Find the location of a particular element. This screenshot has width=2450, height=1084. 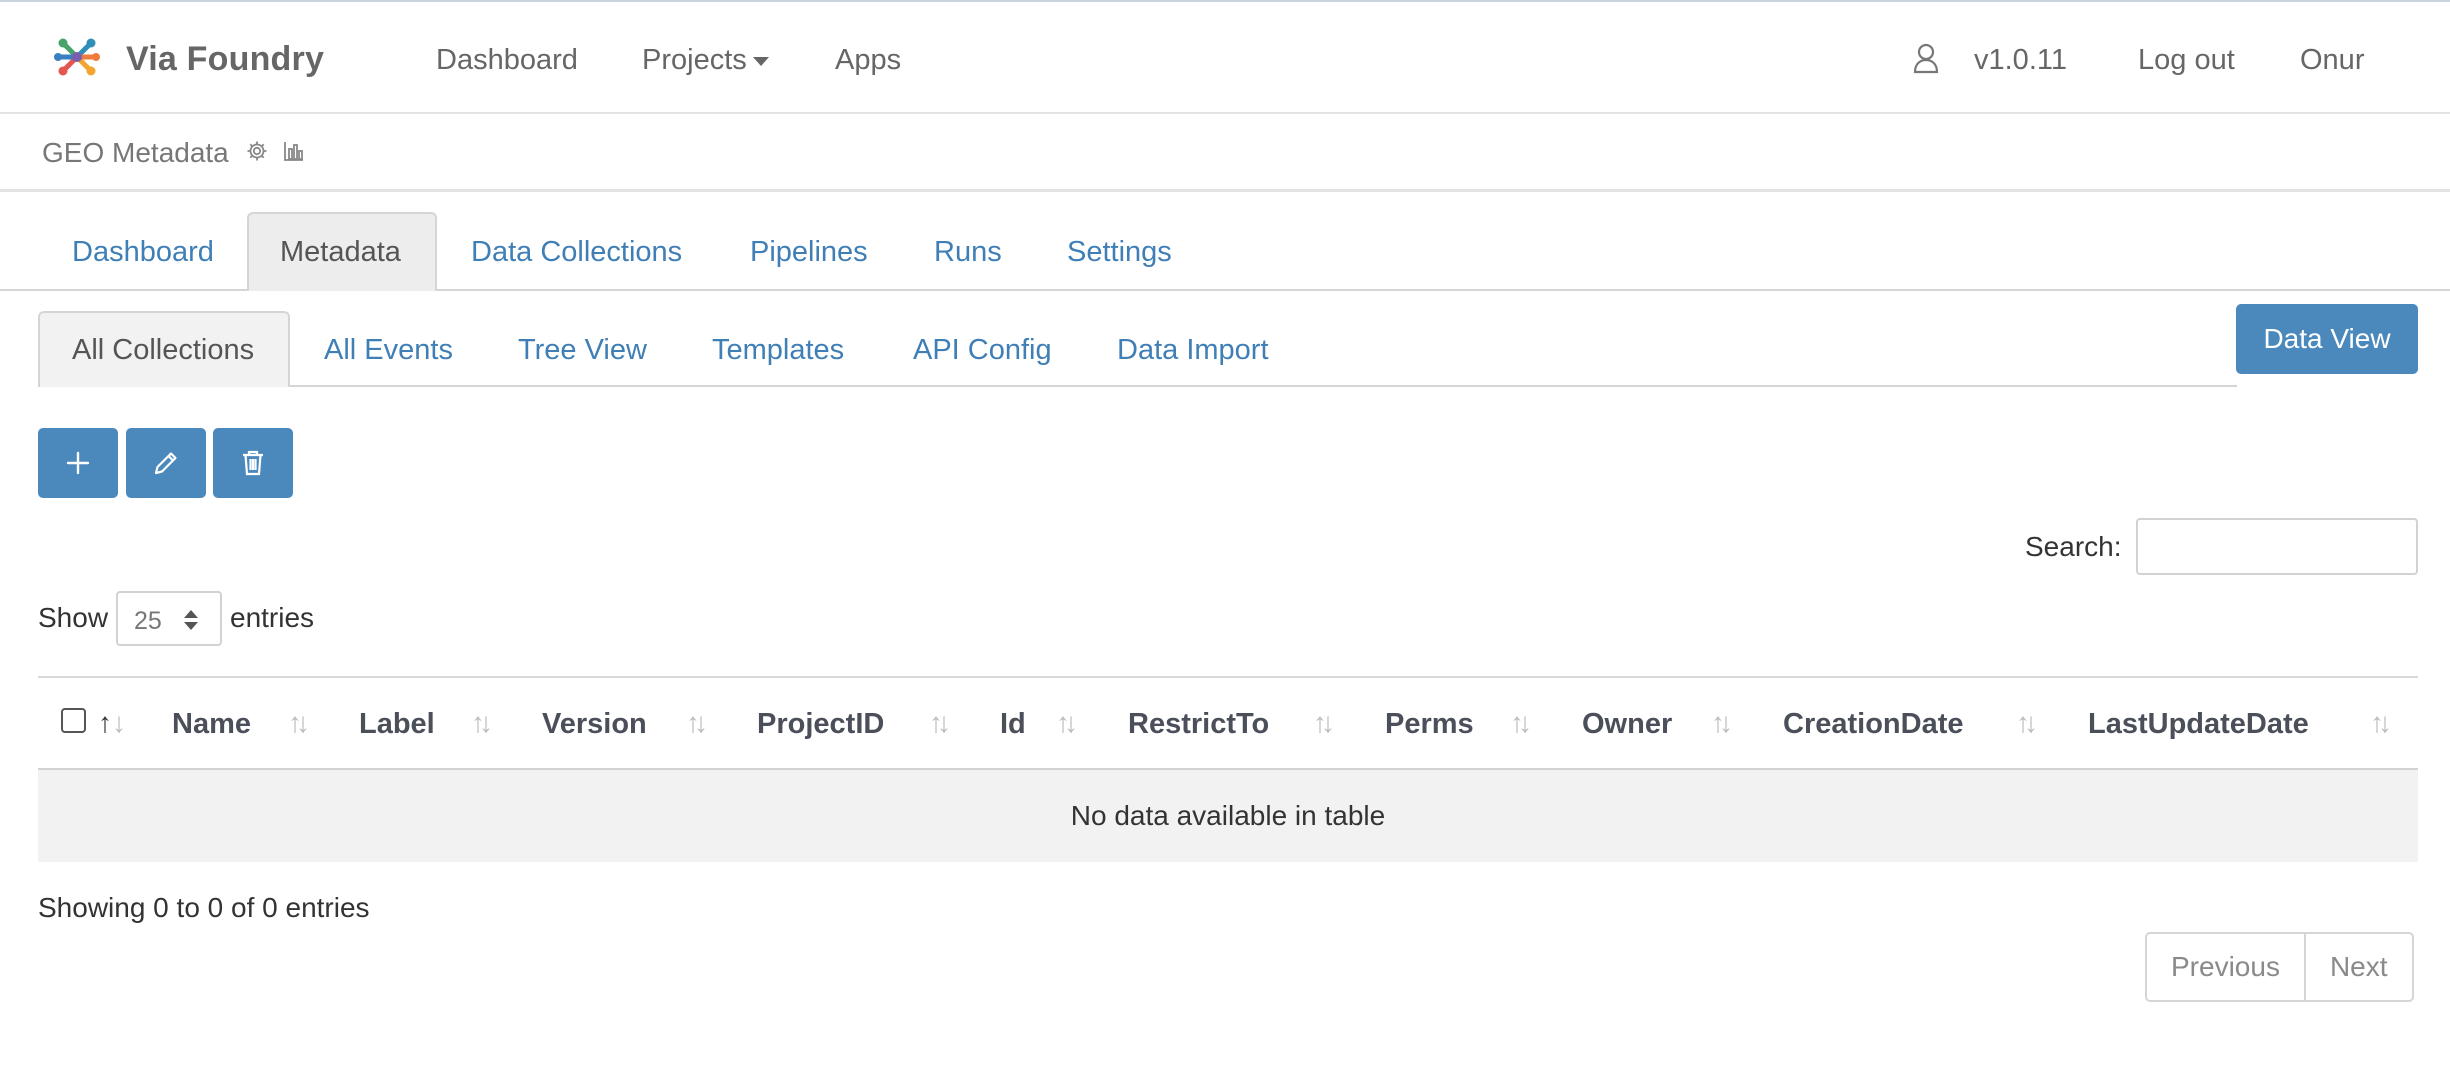

gear-icon is located at coordinates (257, 153).